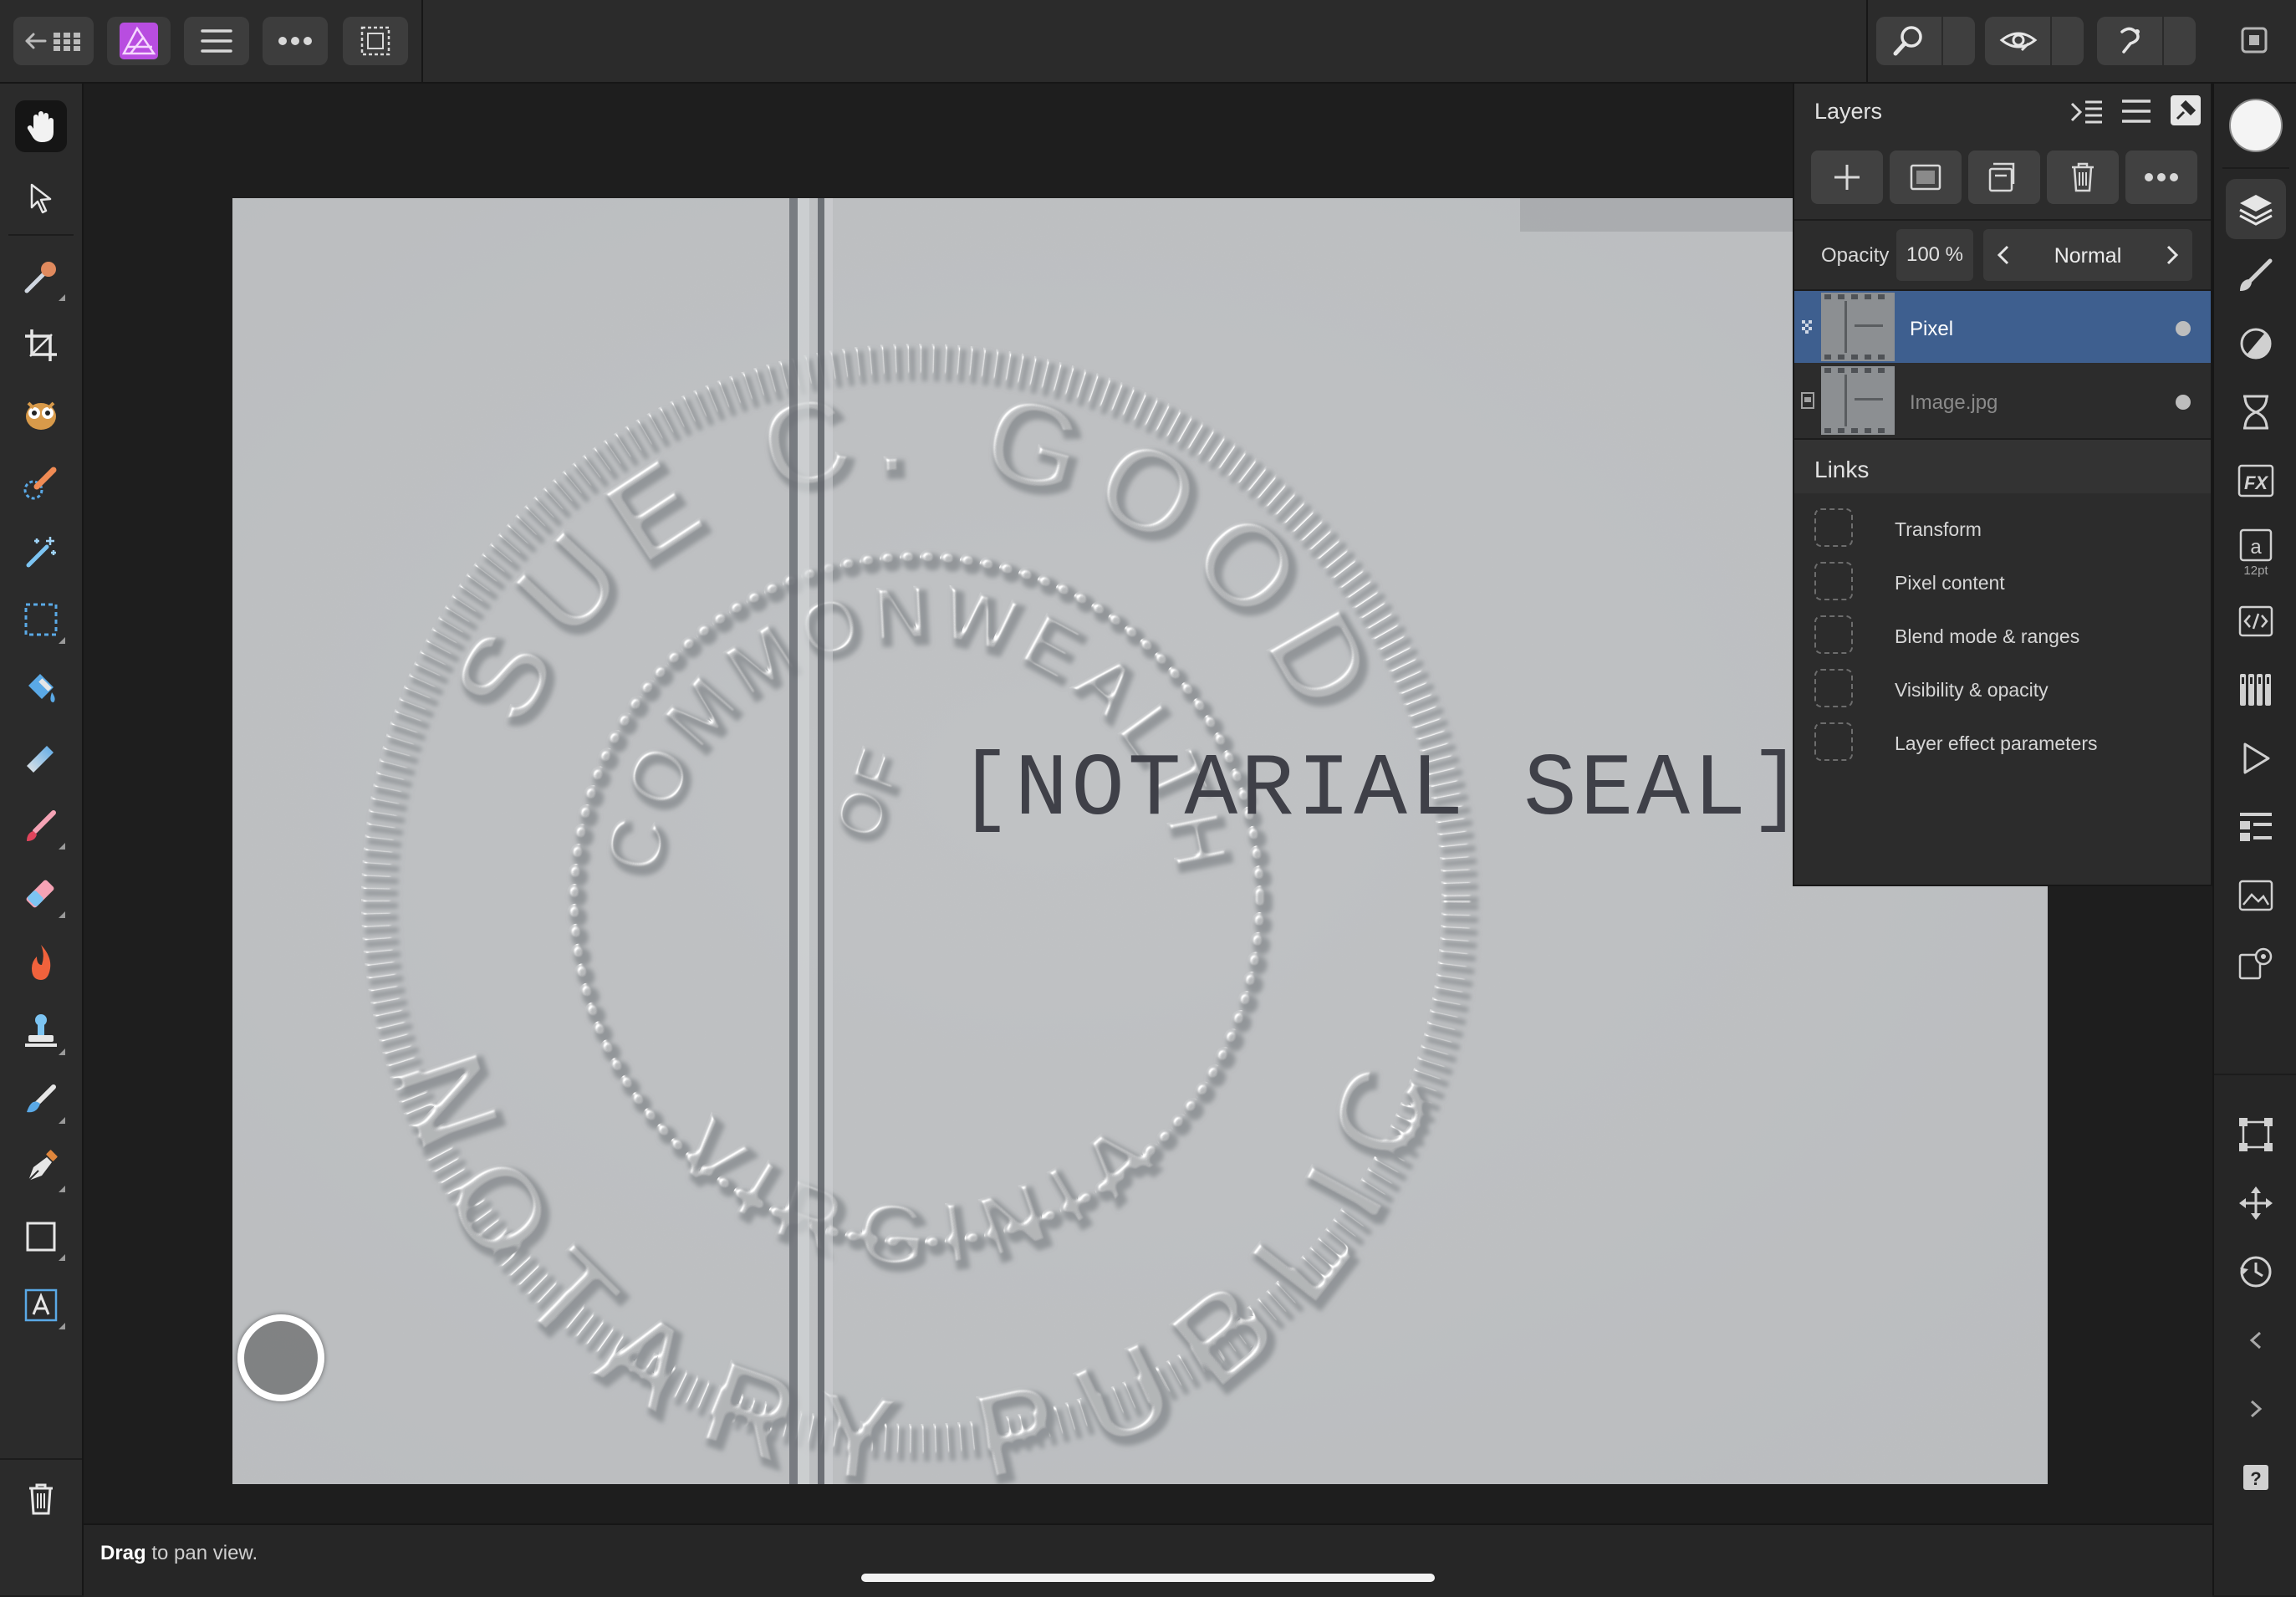 The height and width of the screenshot is (1597, 2296). I want to click on back-to-gallery-button, so click(53, 41).